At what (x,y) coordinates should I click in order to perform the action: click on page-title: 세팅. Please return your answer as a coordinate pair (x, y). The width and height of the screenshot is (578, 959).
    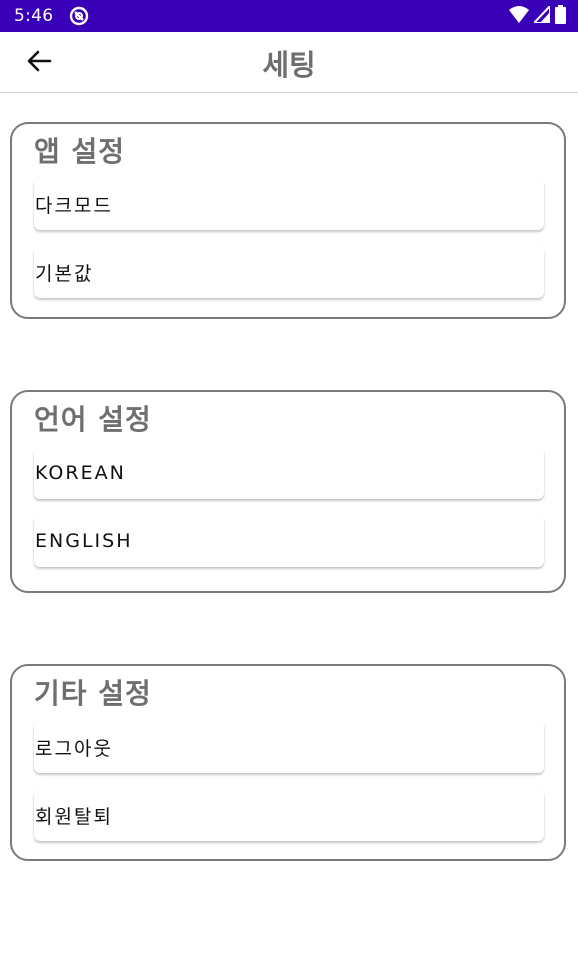
    Looking at the image, I should click on (289, 65).